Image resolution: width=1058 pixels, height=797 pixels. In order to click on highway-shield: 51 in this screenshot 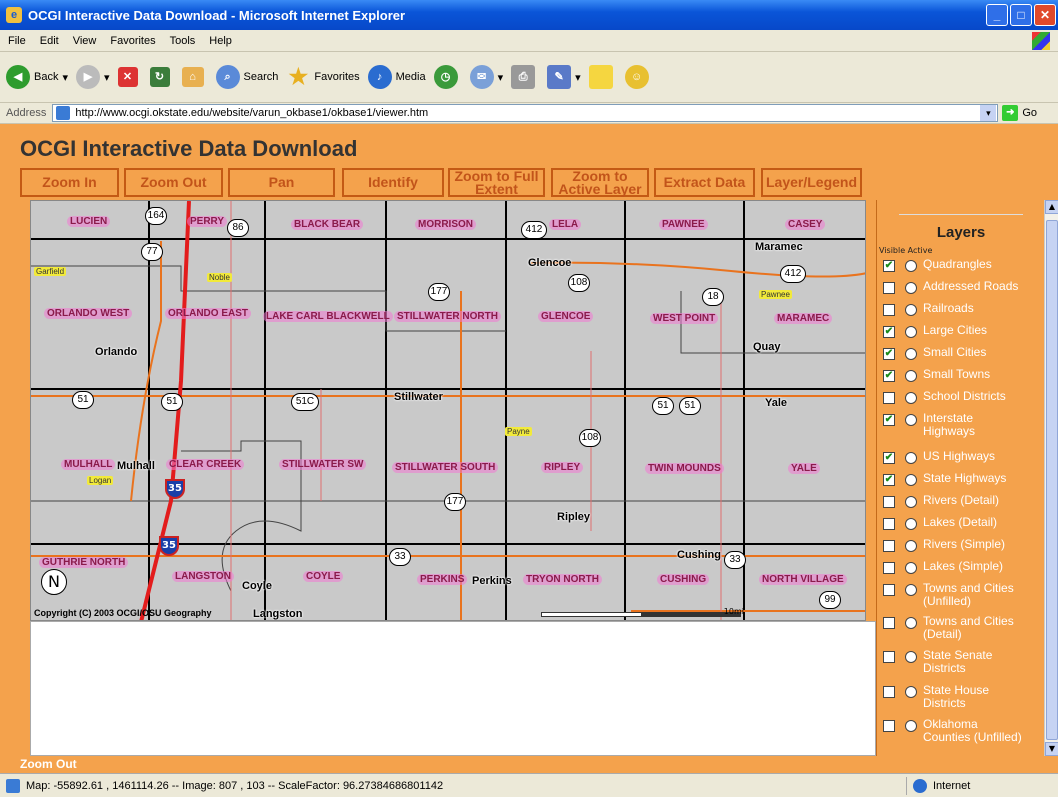, I will do `click(83, 400)`.